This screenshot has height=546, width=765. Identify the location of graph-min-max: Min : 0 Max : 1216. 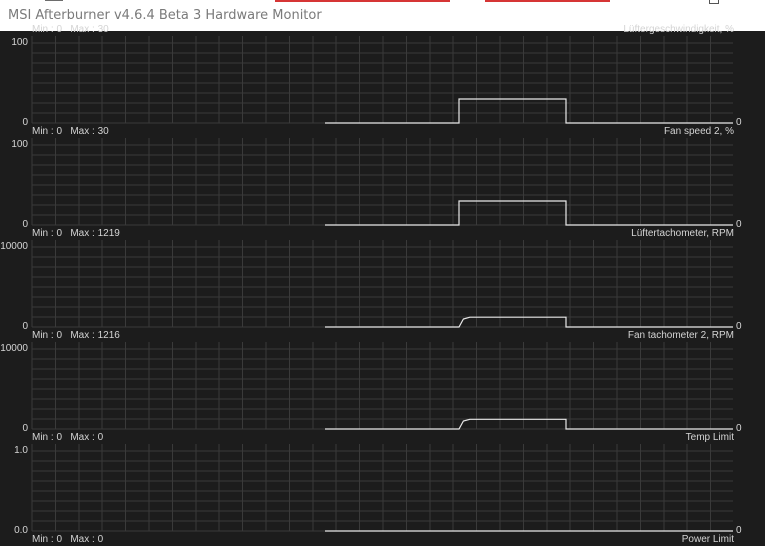
(76, 335).